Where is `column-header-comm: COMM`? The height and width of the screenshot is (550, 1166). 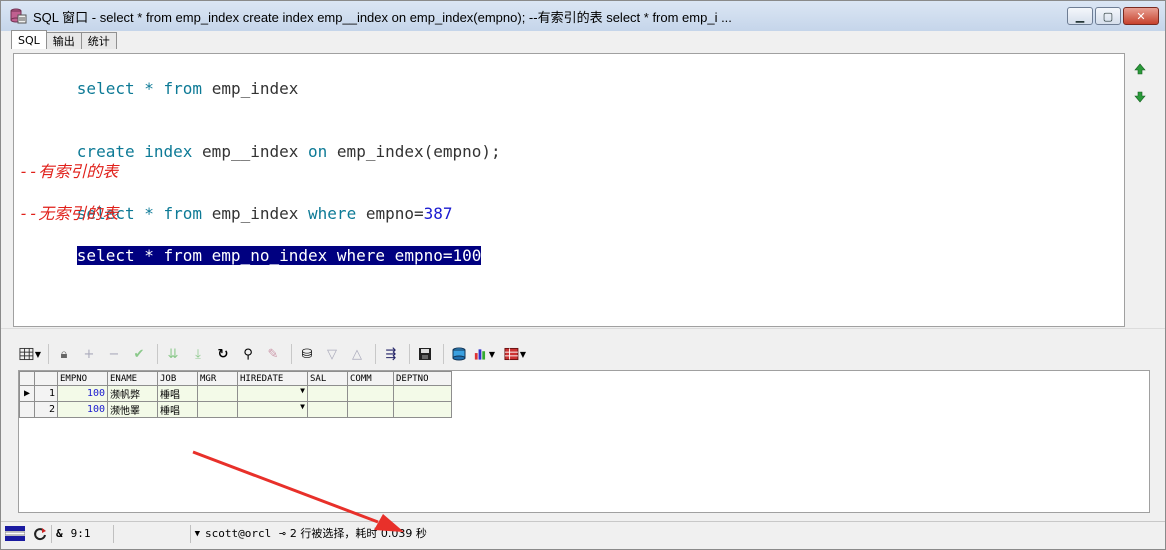
column-header-comm: COMM is located at coordinates (370, 378).